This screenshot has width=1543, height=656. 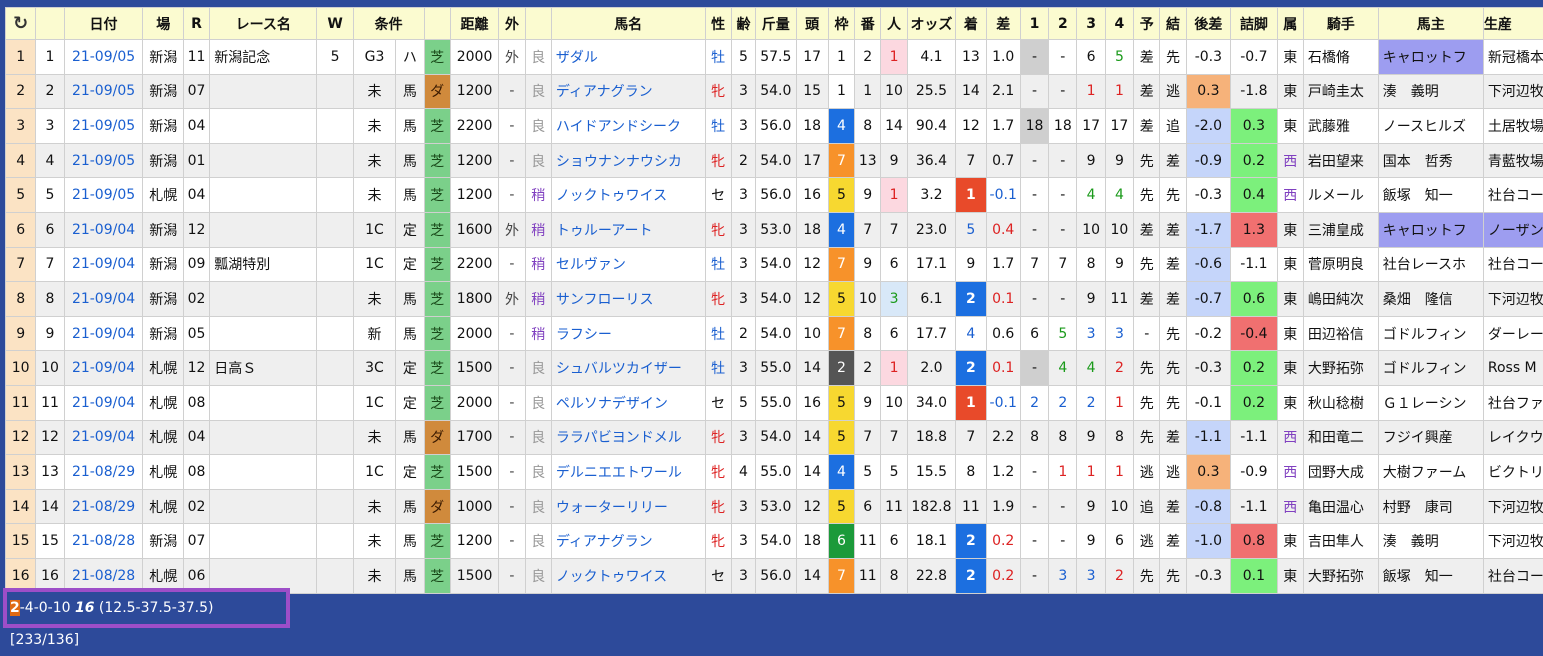 I want to click on col-sex: 性, so click(x=718, y=24).